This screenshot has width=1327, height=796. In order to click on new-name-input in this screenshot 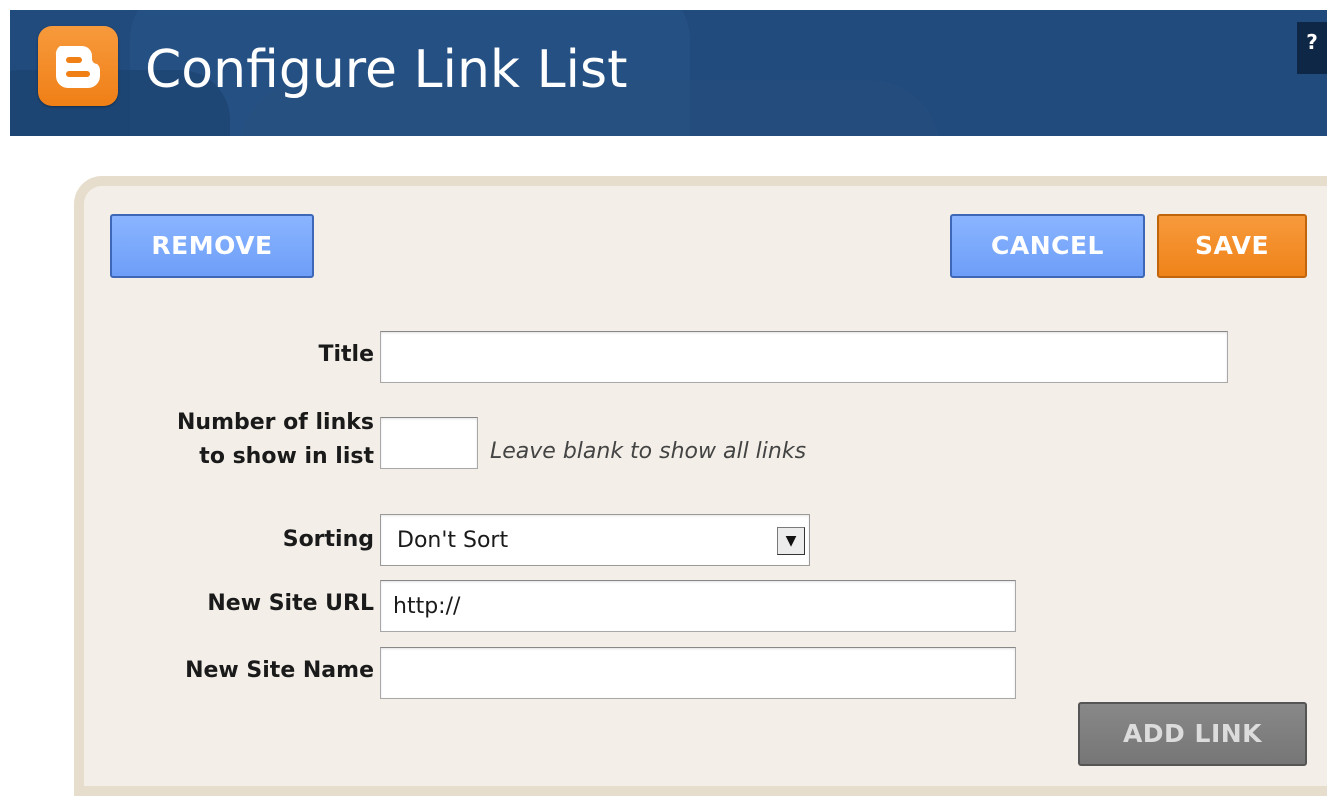, I will do `click(698, 673)`.